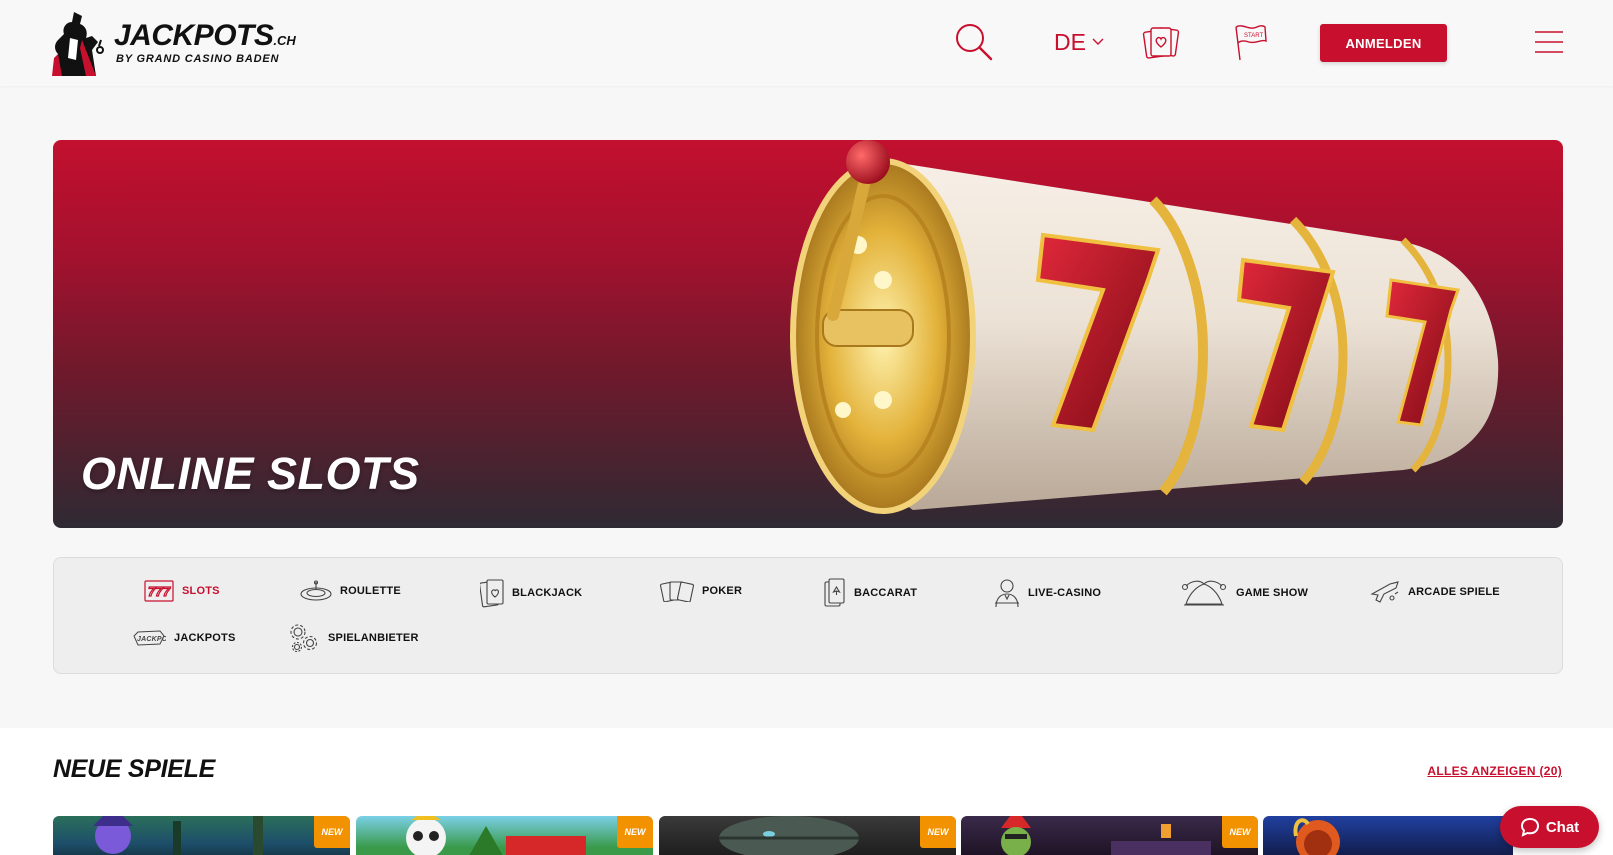 This screenshot has width=1613, height=855. Describe the element at coordinates (701, 591) in the screenshot. I see `category-poker: POKER` at that location.